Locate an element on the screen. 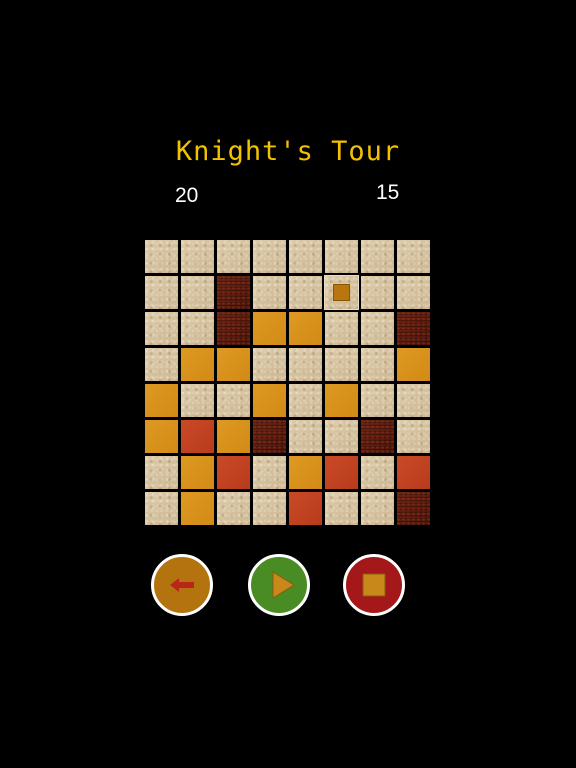 This screenshot has height=768, width=576. stop-button is located at coordinates (374, 585).